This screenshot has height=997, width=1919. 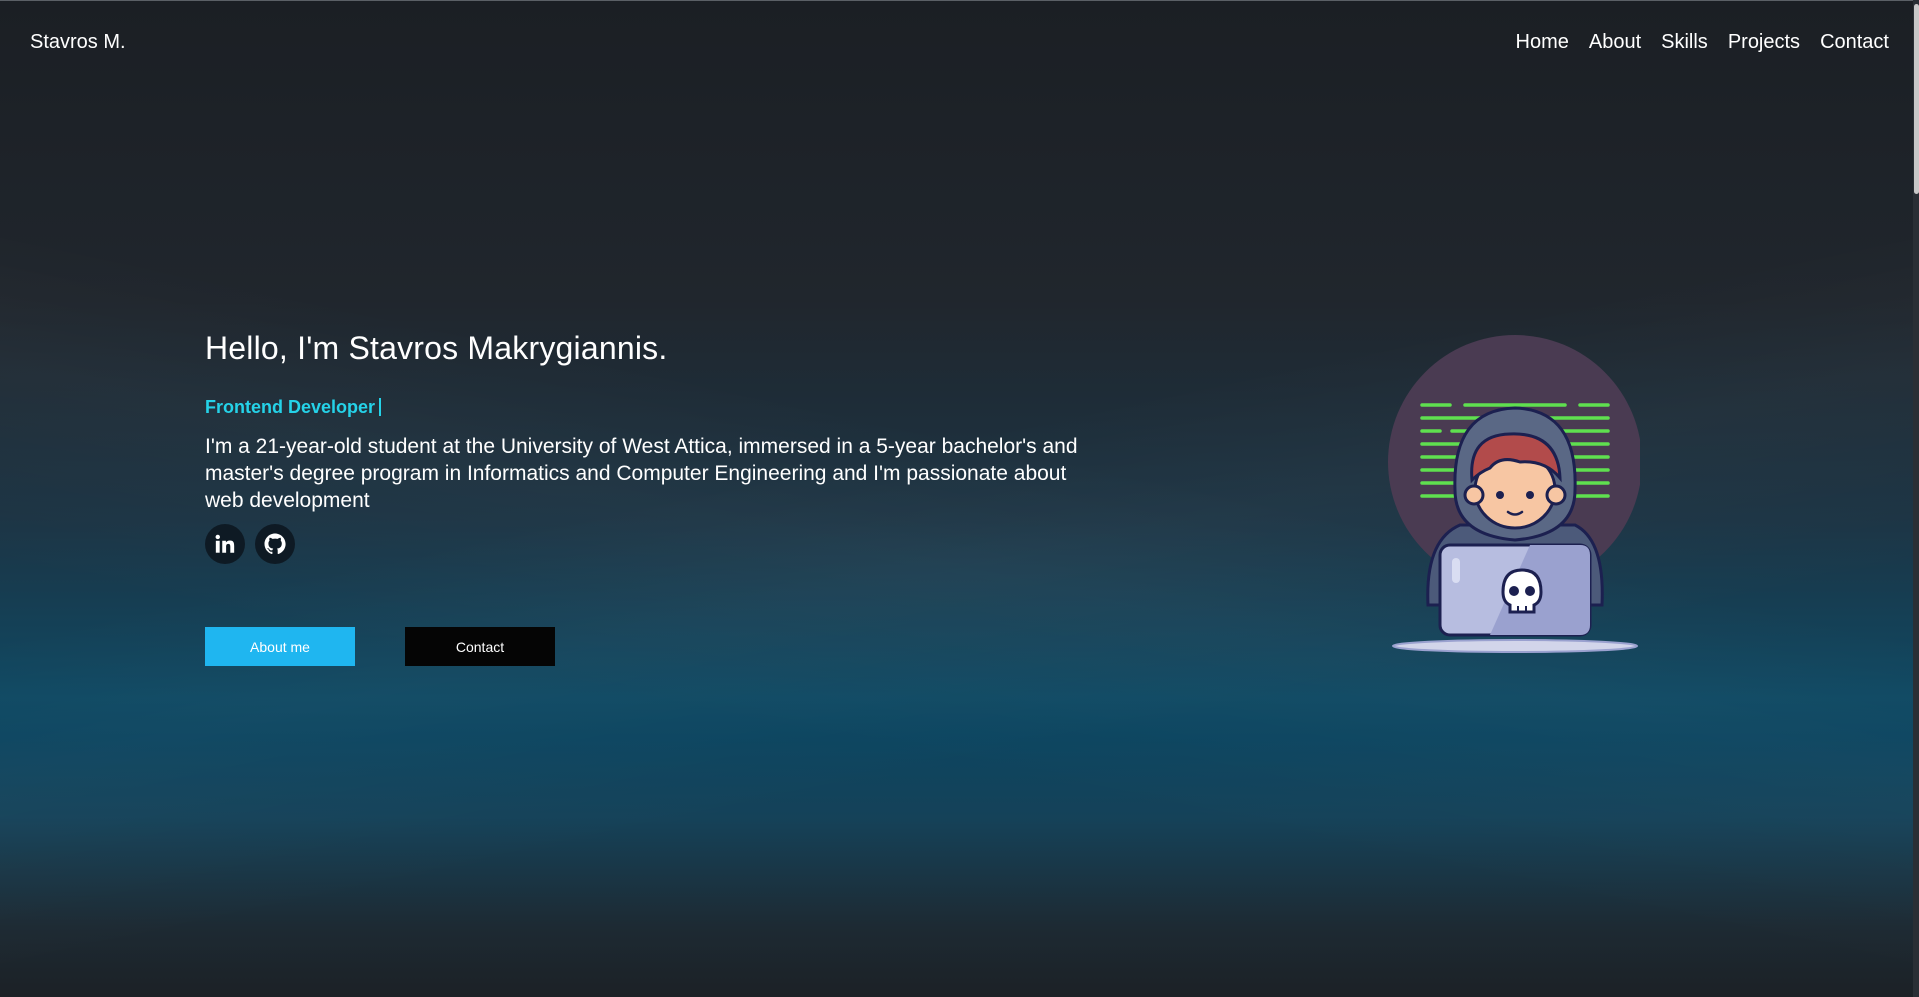 I want to click on nav-link-skills: Skills, so click(x=1684, y=42).